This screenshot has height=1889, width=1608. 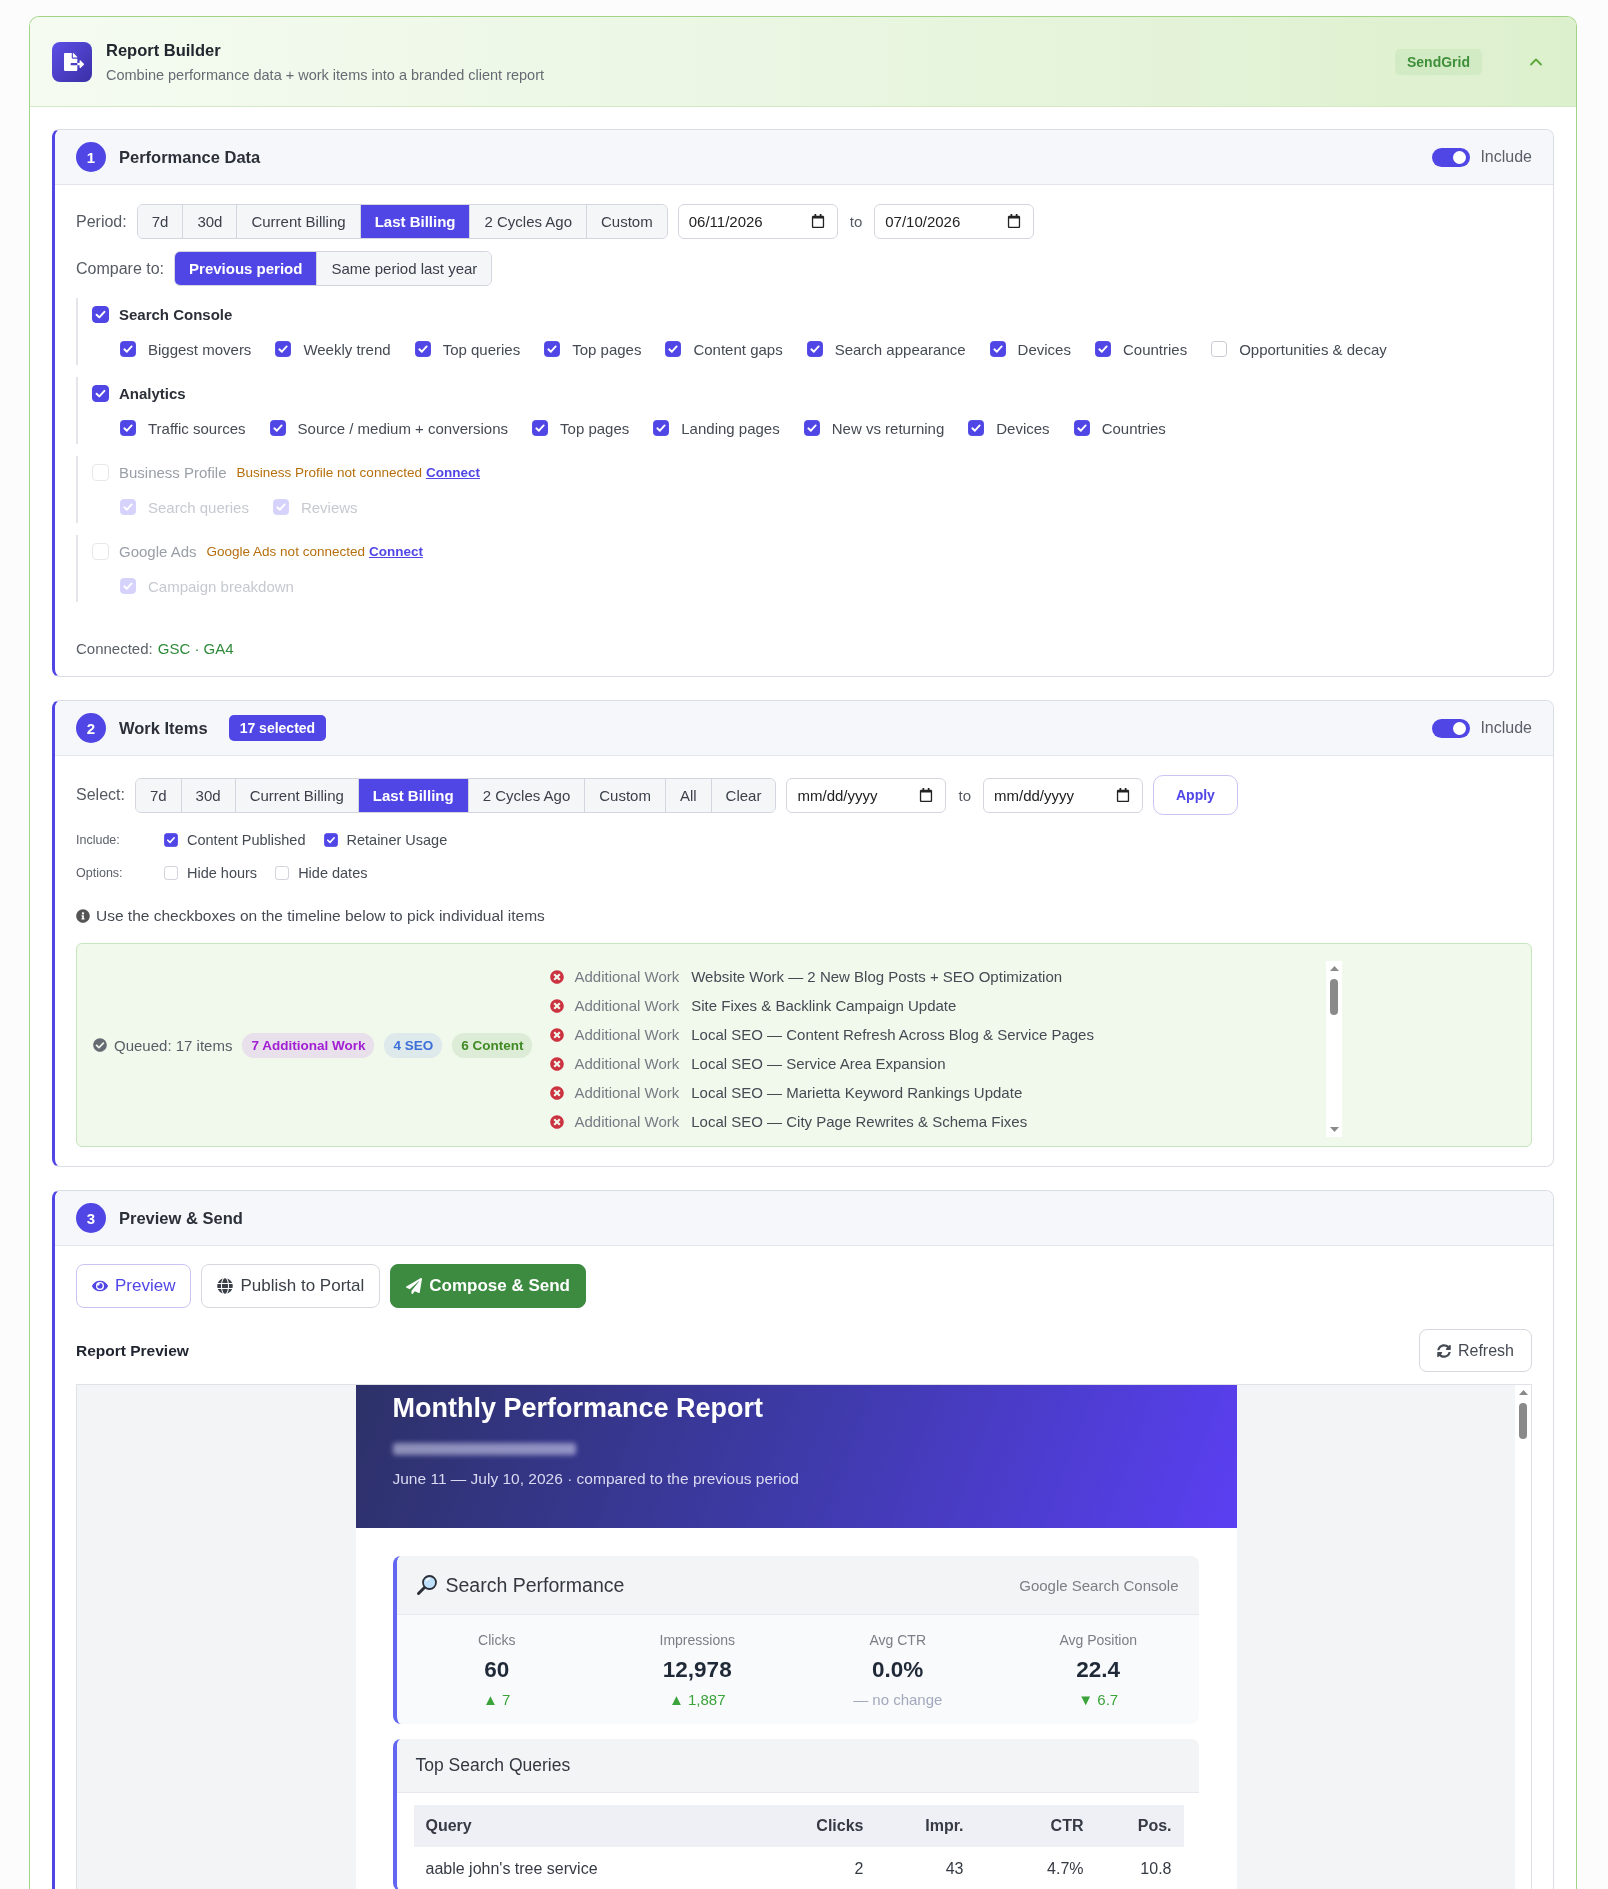 What do you see at coordinates (404, 268) in the screenshot?
I see `segment-option: Same period last year` at bounding box center [404, 268].